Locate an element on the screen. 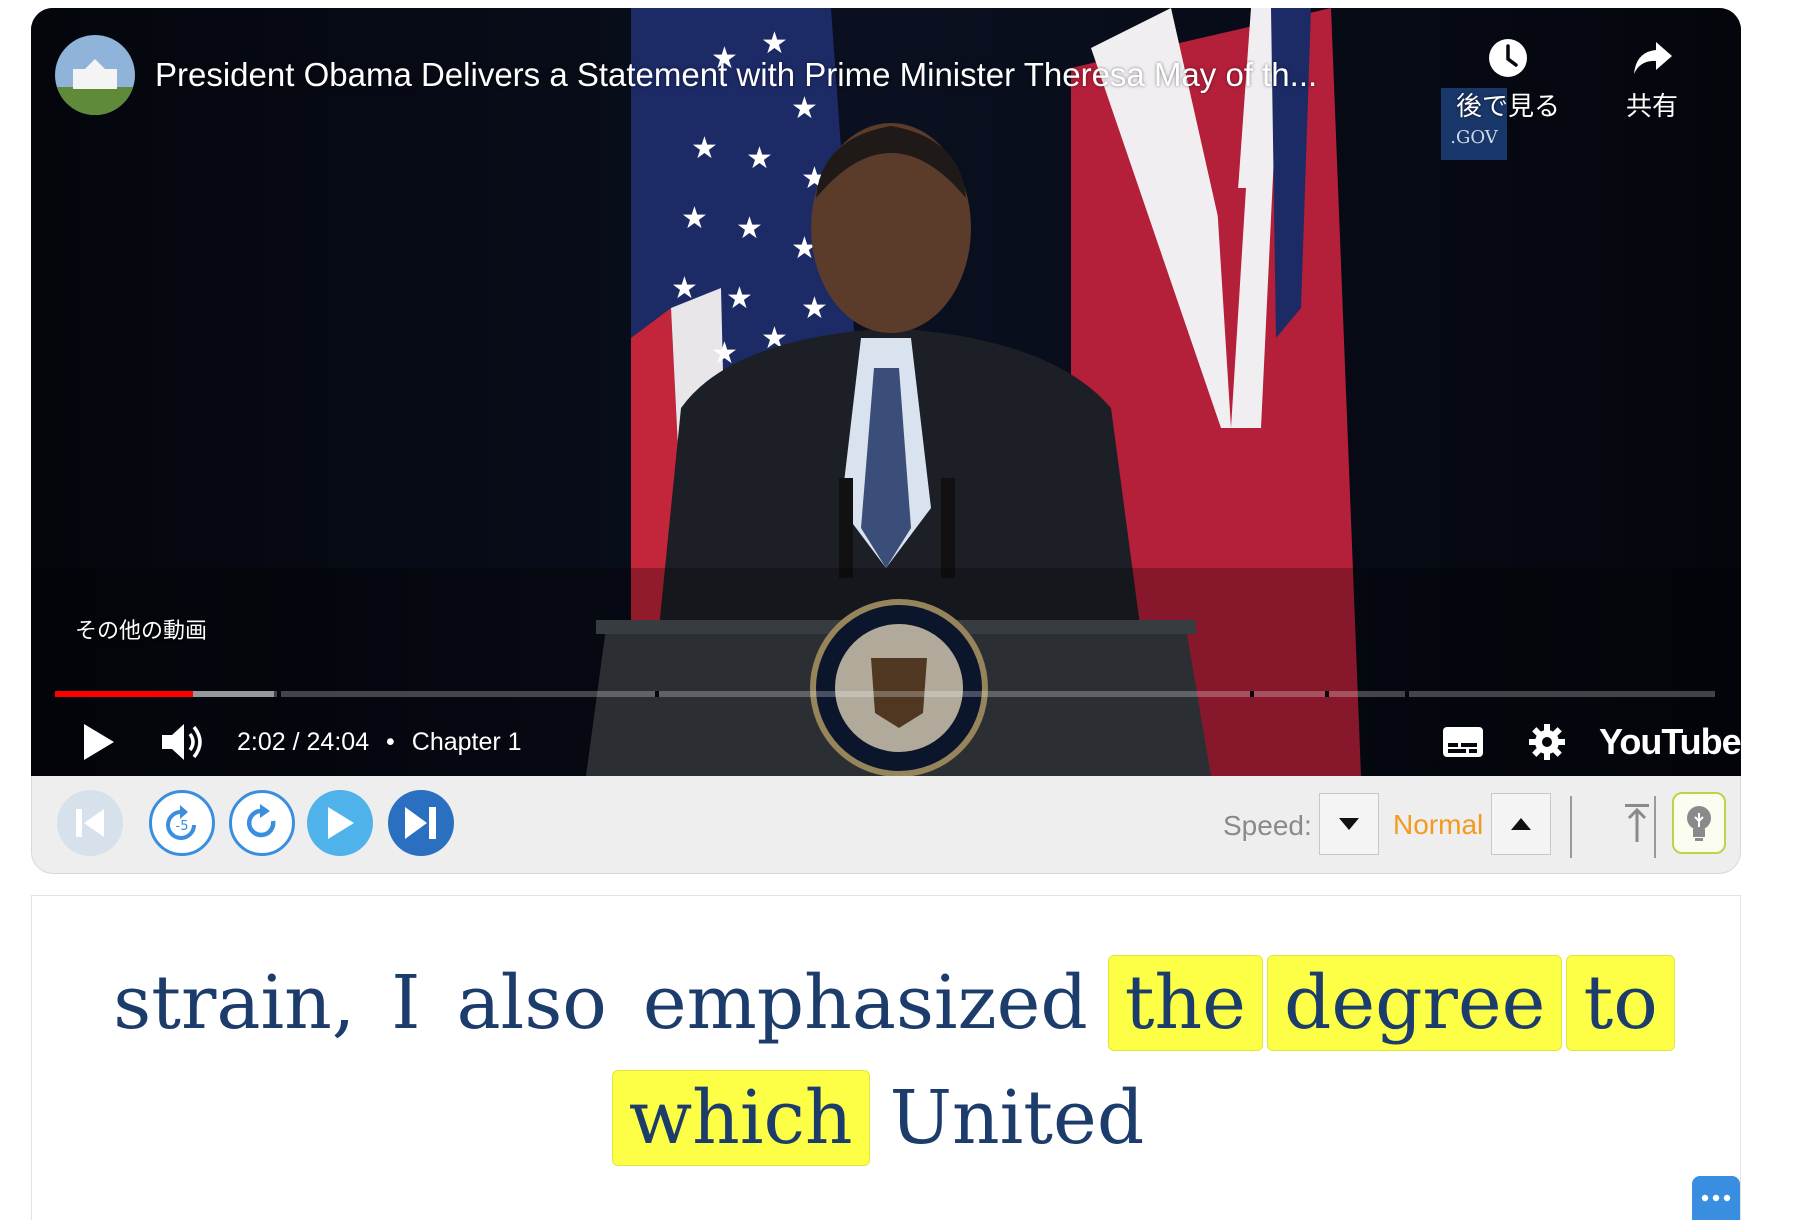 The height and width of the screenshot is (1220, 1794). rewind-5-icon: -5 is located at coordinates (181, 822).